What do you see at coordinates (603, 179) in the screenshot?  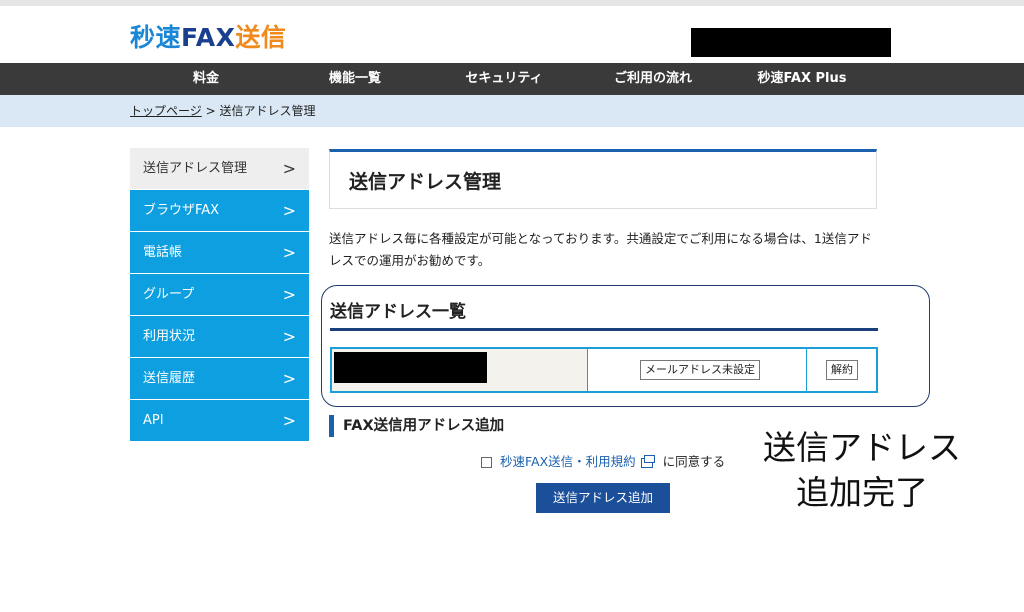 I see `page-title-box: 送信アドレス管理` at bounding box center [603, 179].